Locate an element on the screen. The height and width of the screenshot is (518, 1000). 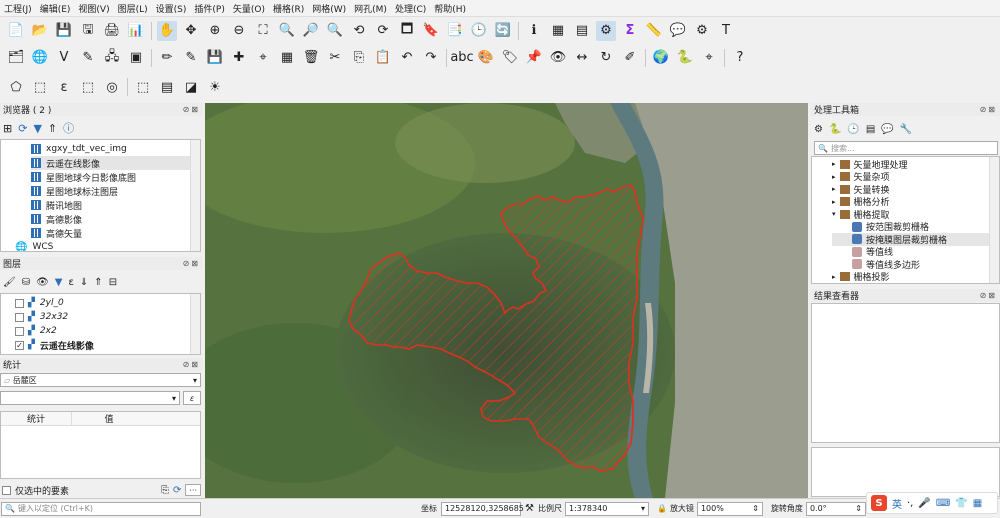
delete-selected-icon: 🗑 is located at coordinates (311, 58).